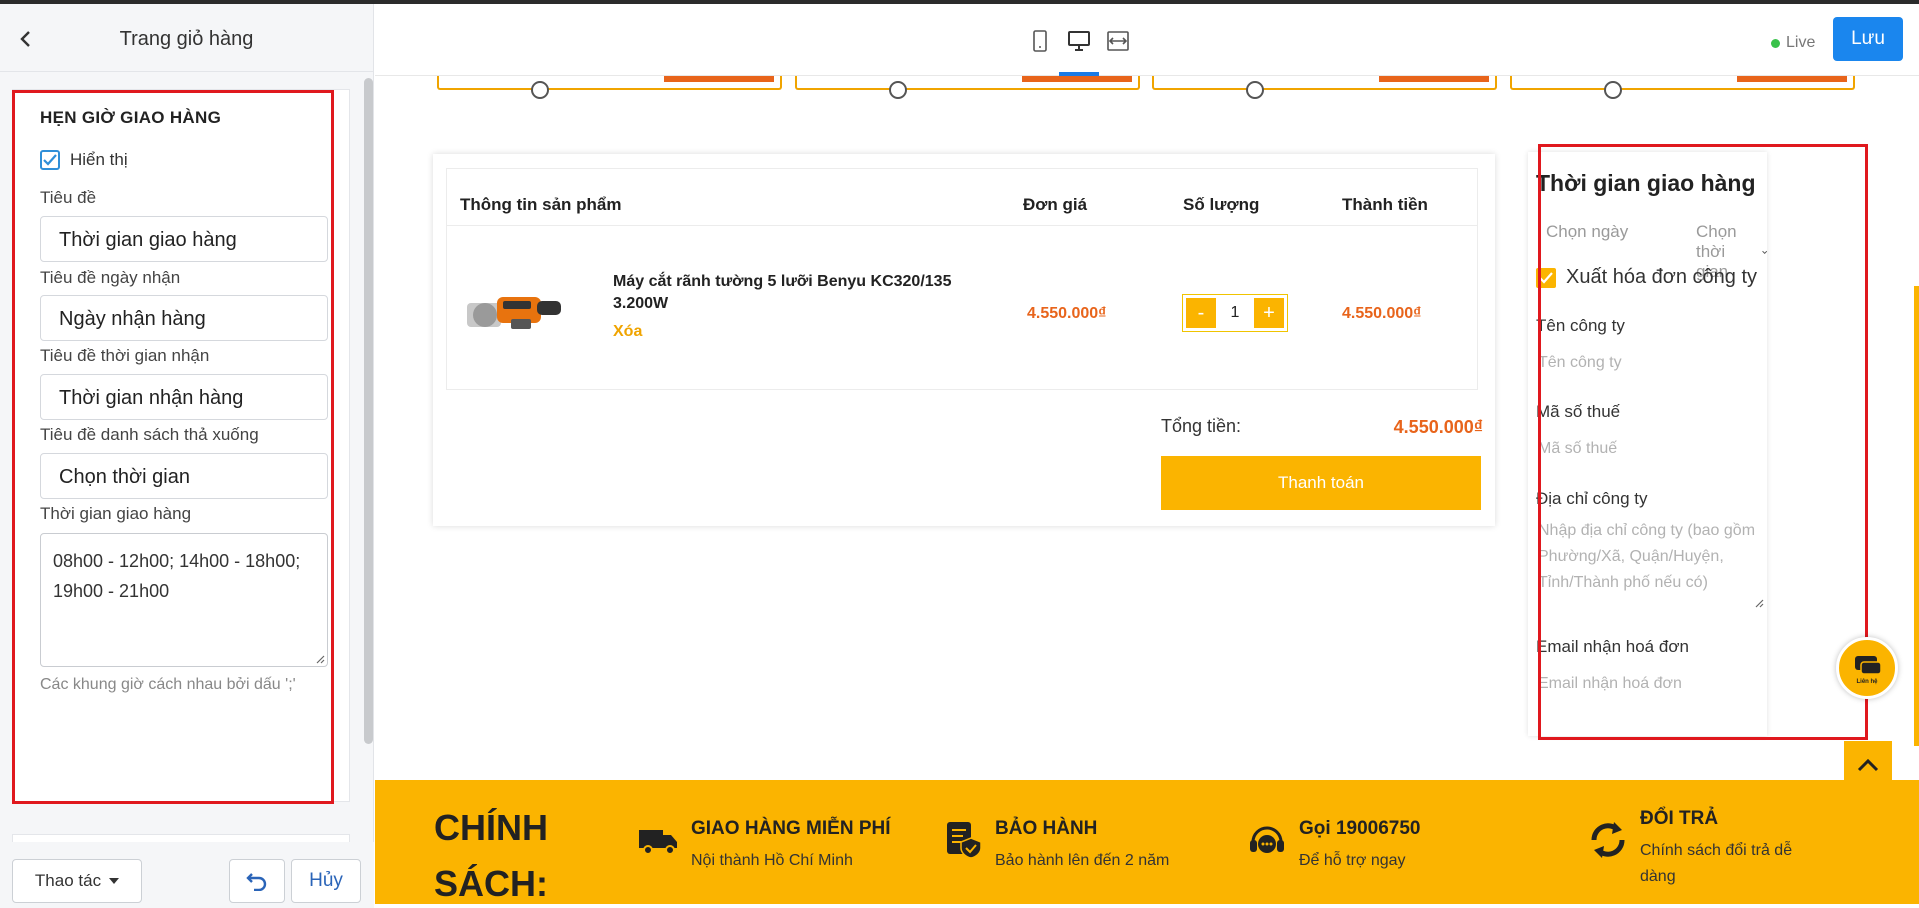 This screenshot has width=1919, height=908. What do you see at coordinates (627, 332) in the screenshot?
I see `remove-item-link: Xóa` at bounding box center [627, 332].